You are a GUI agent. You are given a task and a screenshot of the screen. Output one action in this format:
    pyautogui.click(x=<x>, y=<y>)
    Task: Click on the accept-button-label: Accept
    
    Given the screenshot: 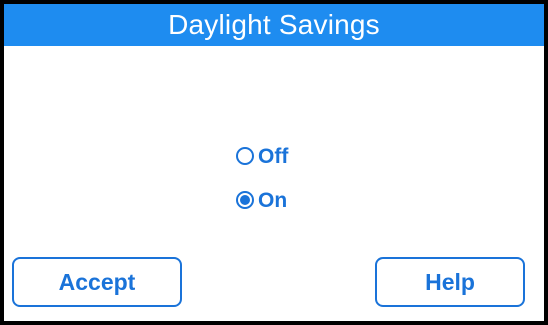 What is the action you would take?
    pyautogui.click(x=97, y=281)
    